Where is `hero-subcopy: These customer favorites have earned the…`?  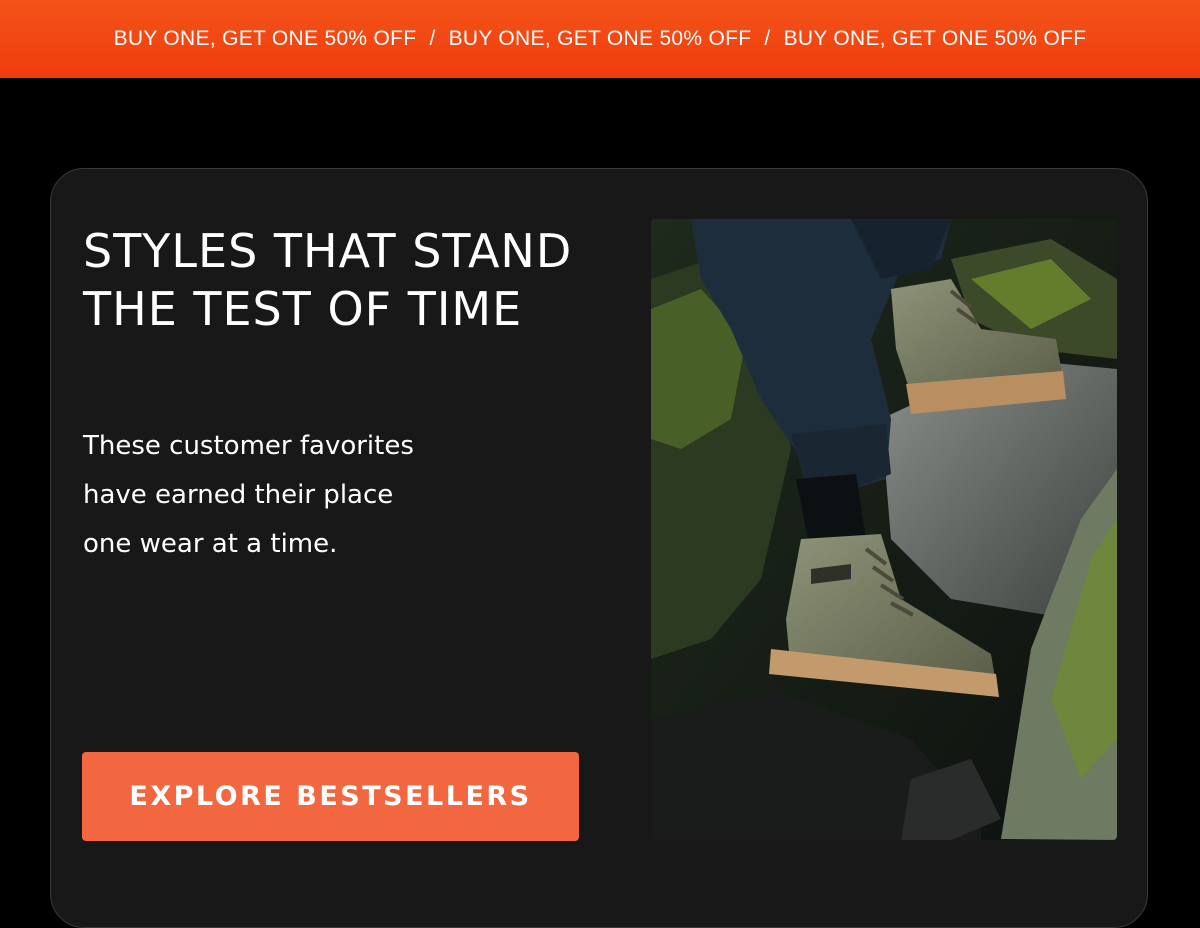 hero-subcopy: These customer favorites have earned the… is located at coordinates (303, 495).